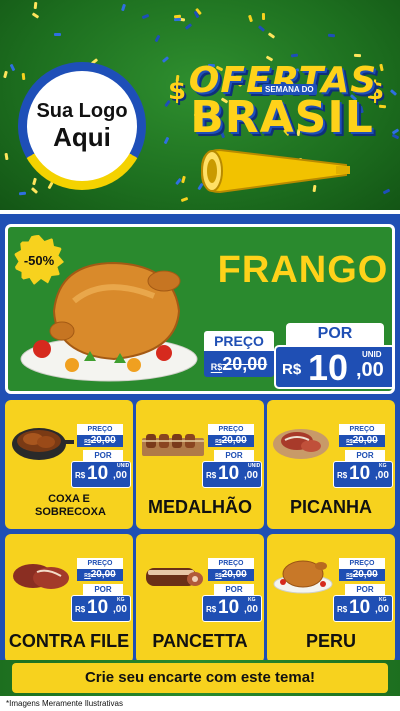 The width and height of the screenshot is (400, 711). Describe the element at coordinates (70, 505) in the screenshot. I see `product-name: COXA E SOBRECOXA` at that location.